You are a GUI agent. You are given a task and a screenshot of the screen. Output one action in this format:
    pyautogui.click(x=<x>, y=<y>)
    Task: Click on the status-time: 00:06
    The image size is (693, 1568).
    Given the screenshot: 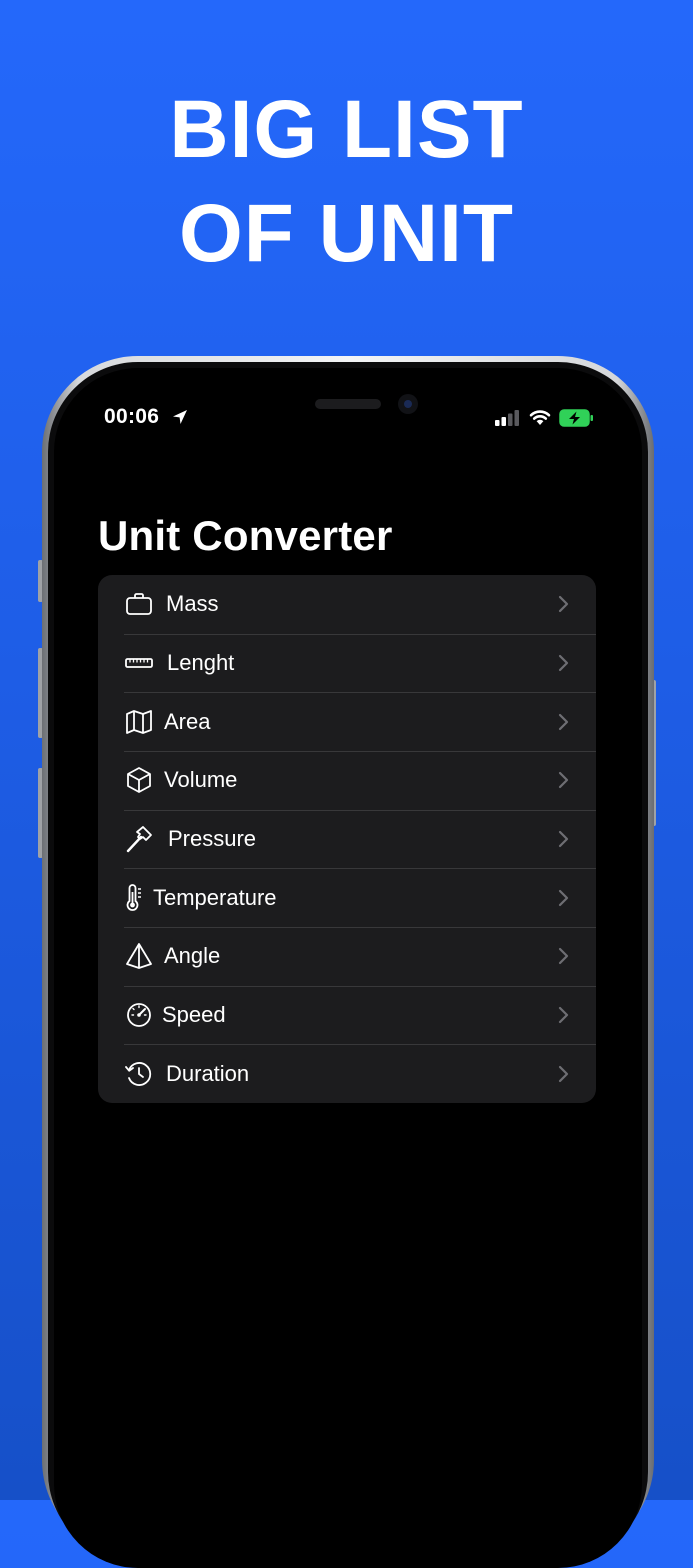 What is the action you would take?
    pyautogui.click(x=132, y=416)
    